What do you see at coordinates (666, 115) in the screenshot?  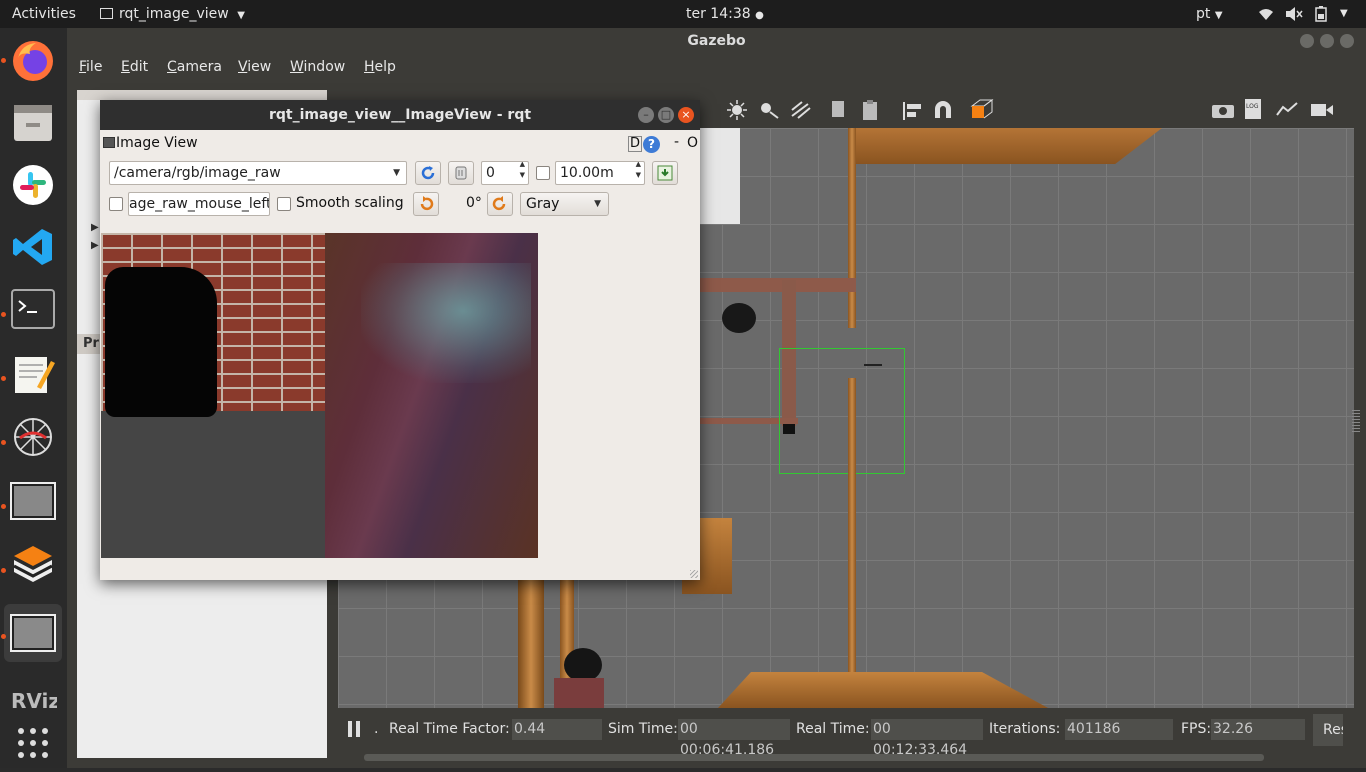 I see `maximize-icon: □` at bounding box center [666, 115].